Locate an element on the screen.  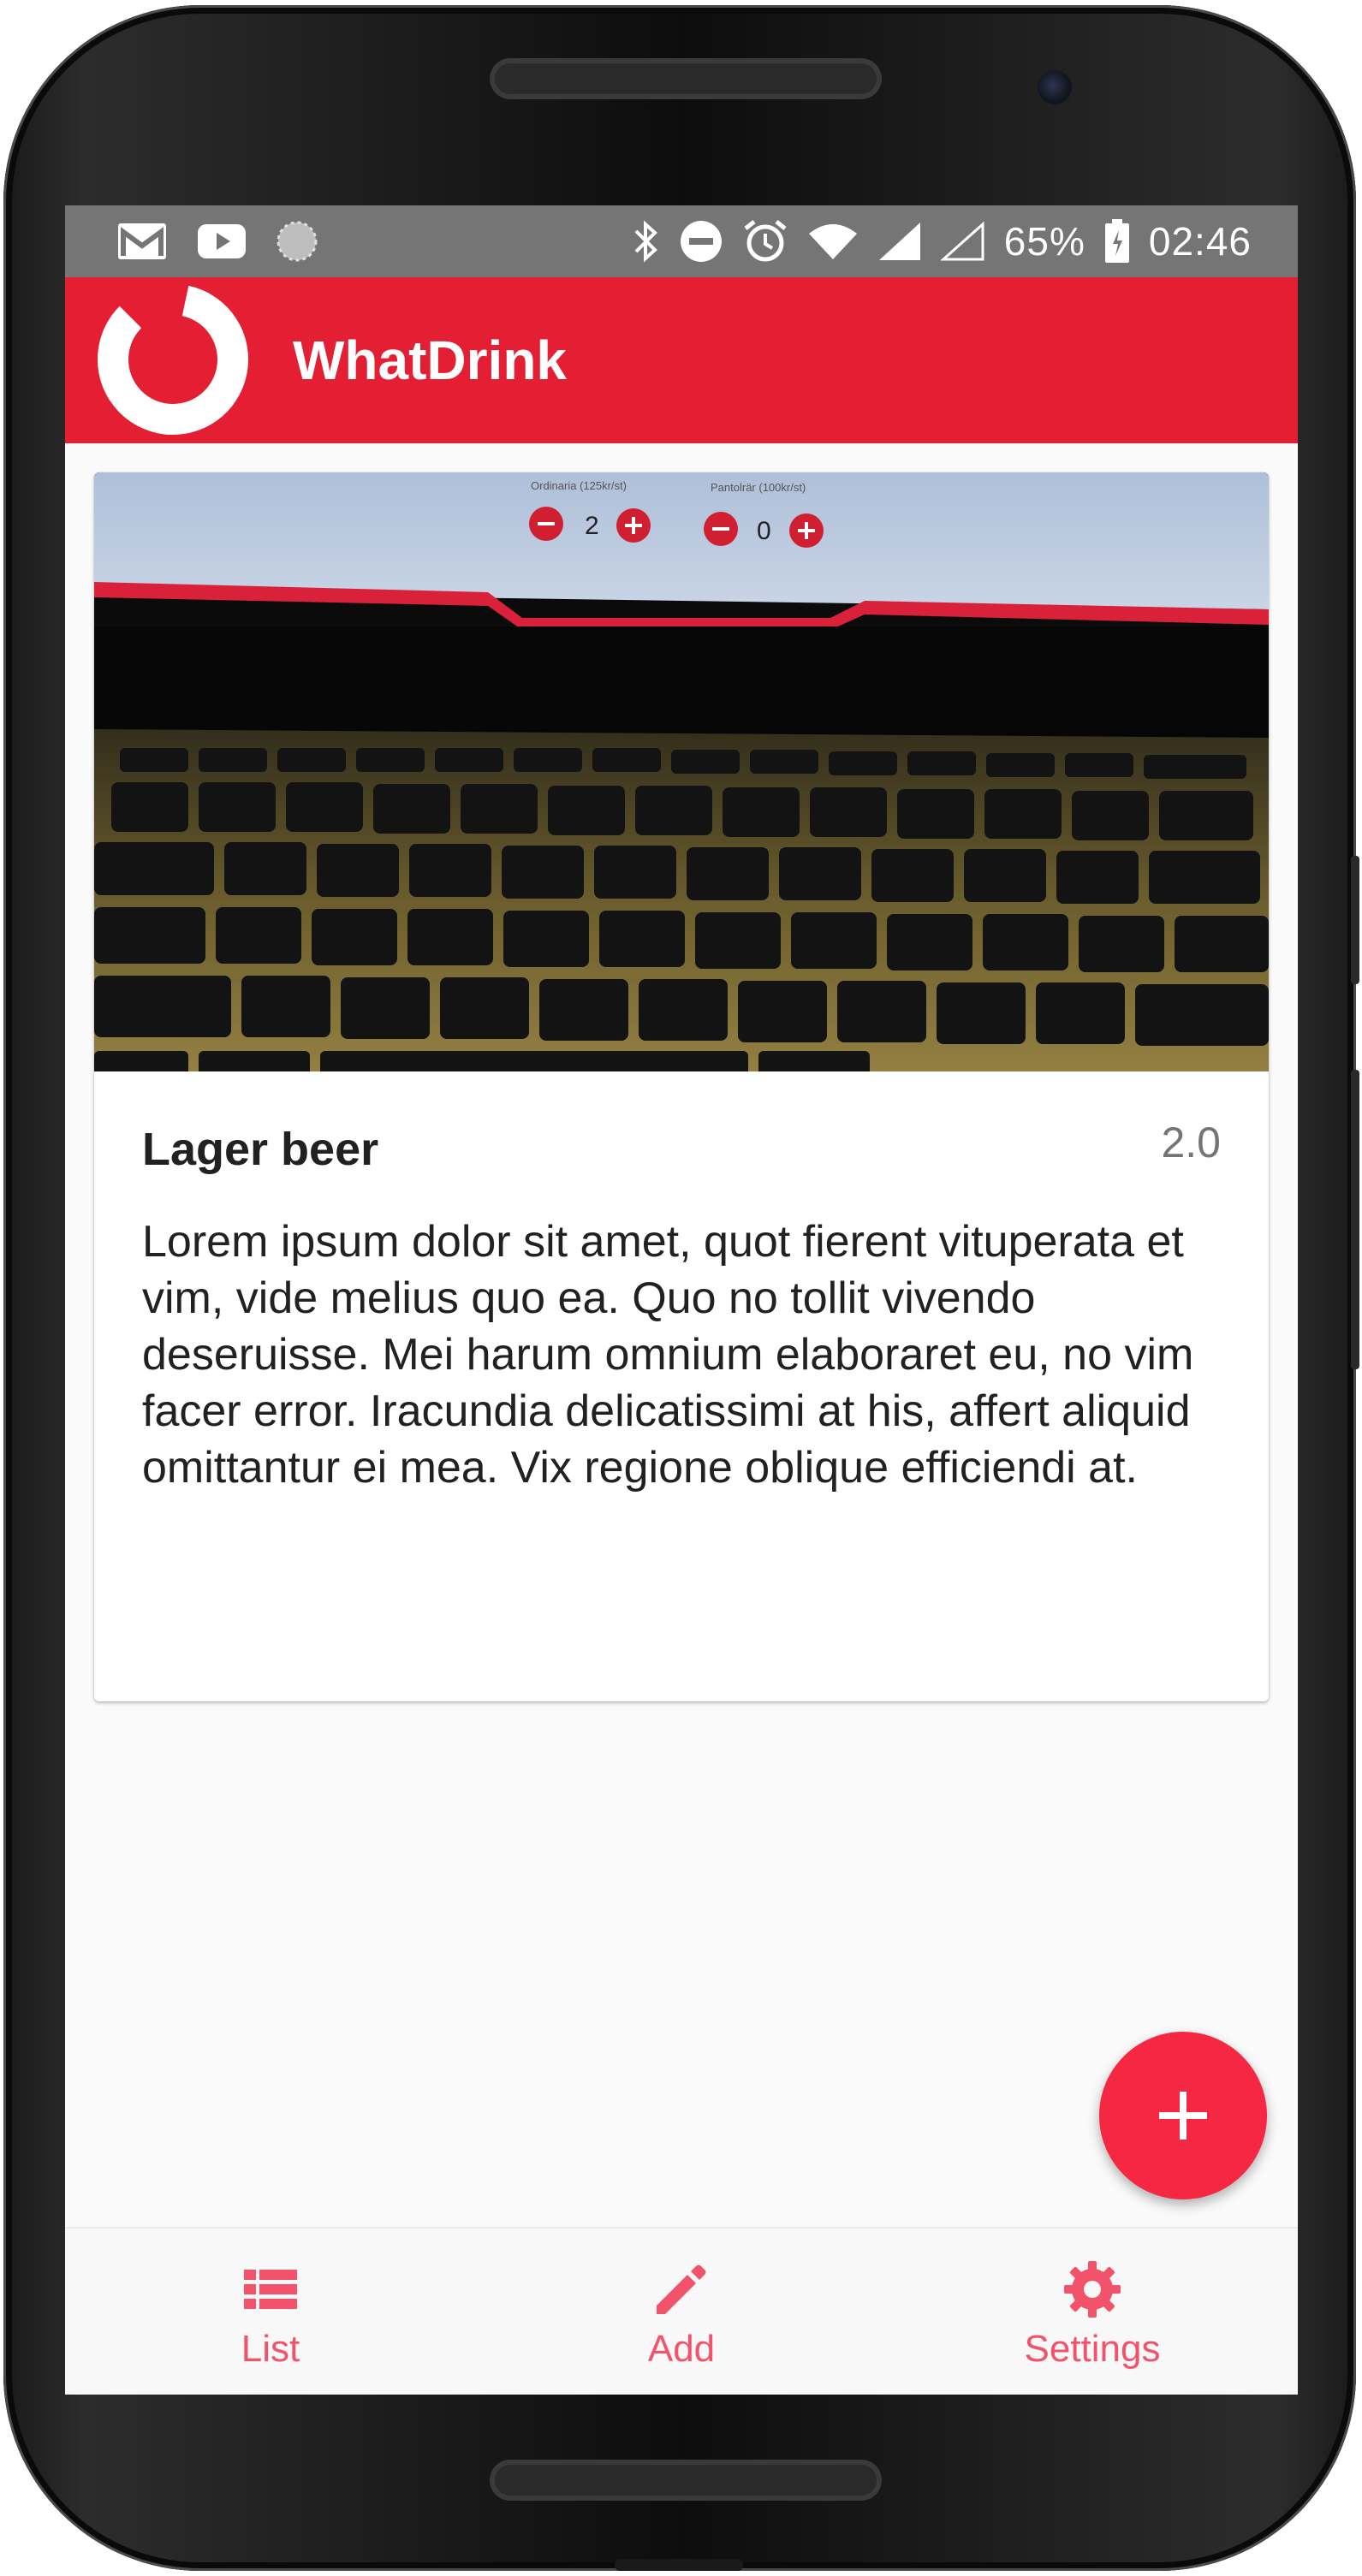
gmail-icon is located at coordinates (142, 241).